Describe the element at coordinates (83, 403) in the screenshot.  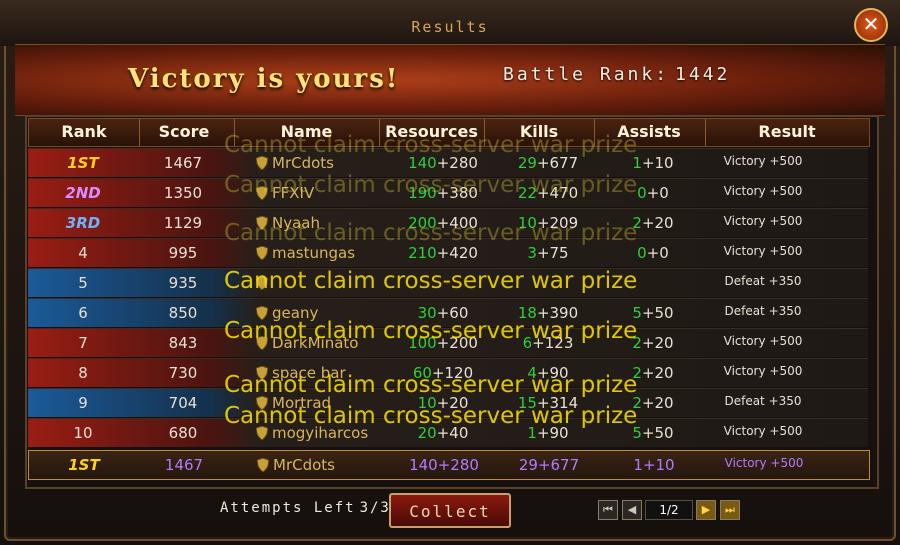
I see `row-rank: 9` at that location.